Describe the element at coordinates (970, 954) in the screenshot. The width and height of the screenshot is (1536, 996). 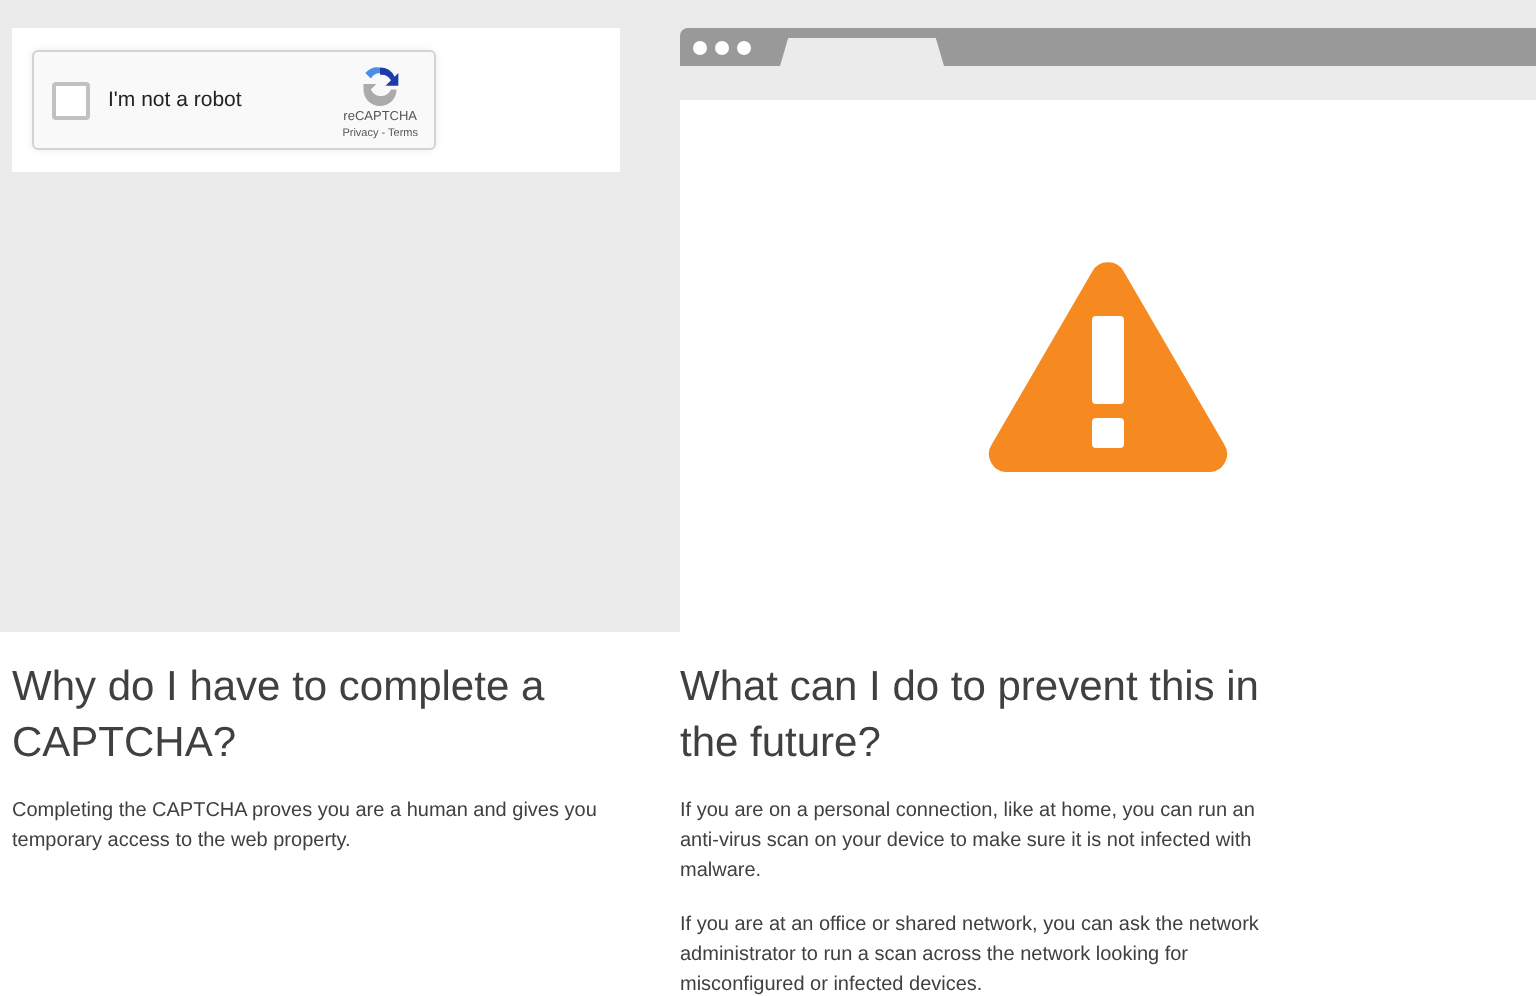
I see `section-paragraph: If you are at an office or shared network, you can ask the network administrator to run a scan across the network looking for misconfigured or infected devices.` at that location.